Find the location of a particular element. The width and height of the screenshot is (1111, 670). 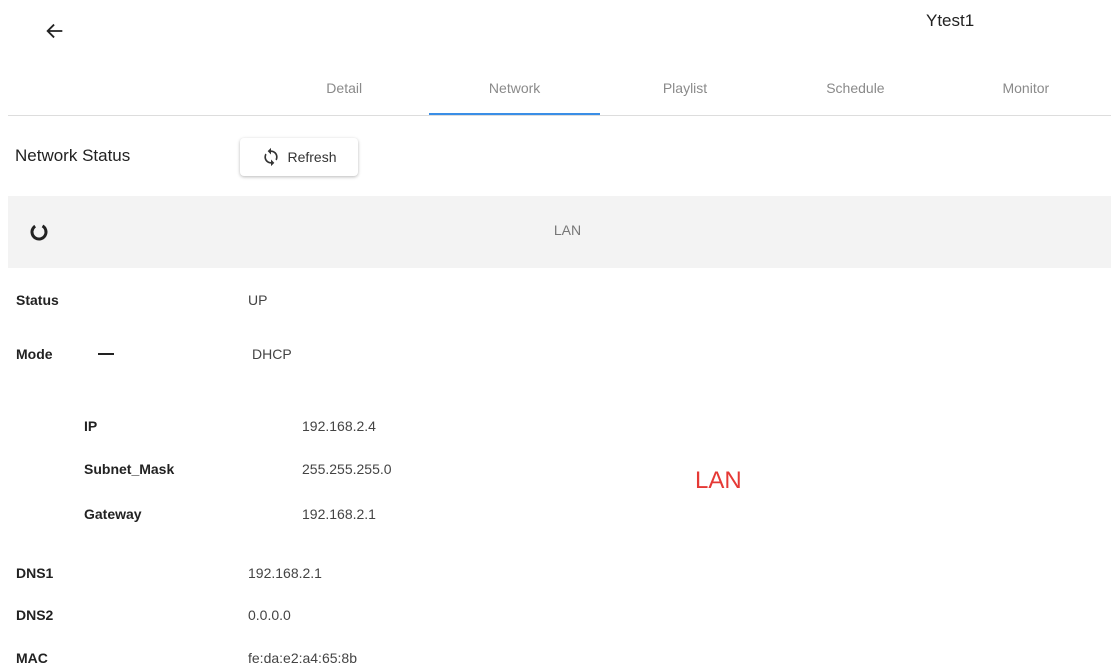

tab-bar: Detail Network Playlist Schedule Monitor is located at coordinates (685, 88).